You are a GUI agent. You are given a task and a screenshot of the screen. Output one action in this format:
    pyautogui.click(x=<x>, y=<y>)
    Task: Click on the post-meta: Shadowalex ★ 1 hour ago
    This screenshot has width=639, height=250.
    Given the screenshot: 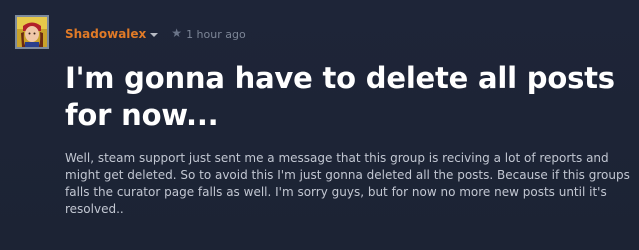 What is the action you would take?
    pyautogui.click(x=155, y=34)
    